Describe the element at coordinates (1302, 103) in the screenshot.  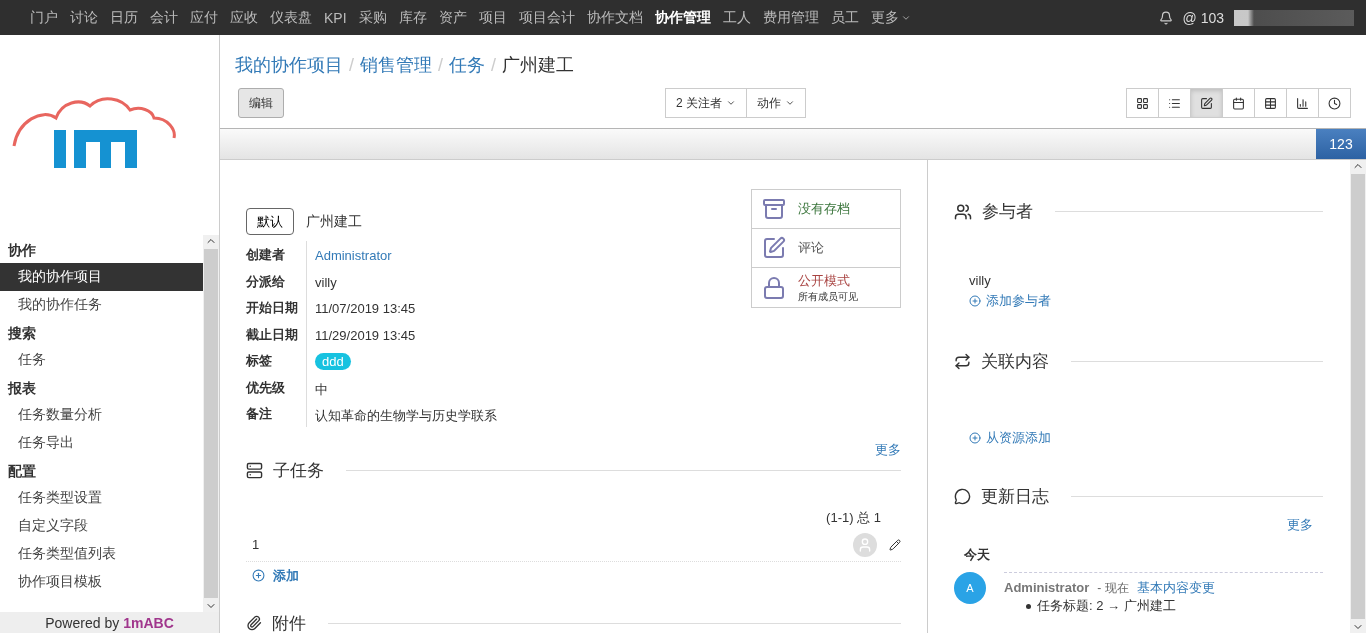
I see `graph-view-button` at that location.